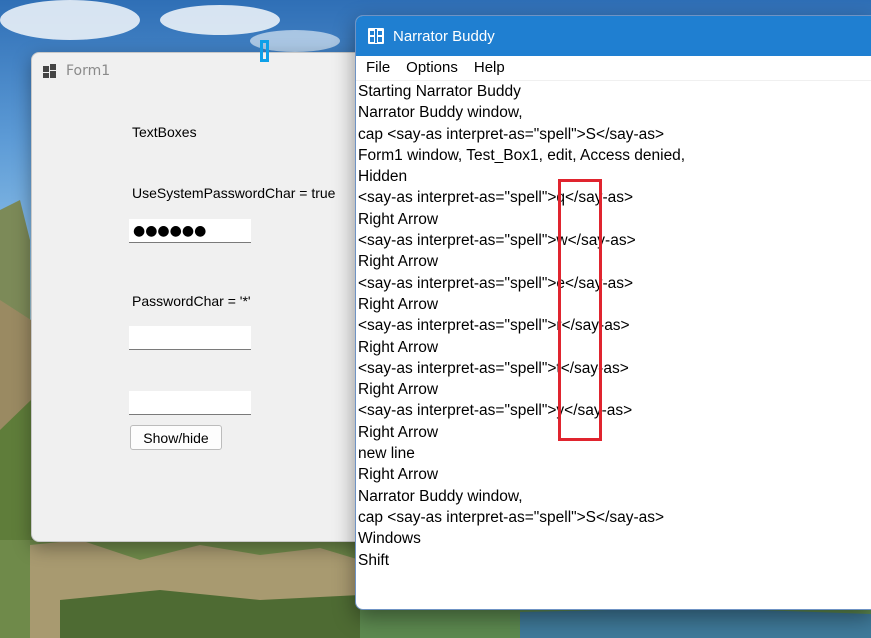 The image size is (871, 638). I want to click on highlight-annotation-box, so click(580, 310).